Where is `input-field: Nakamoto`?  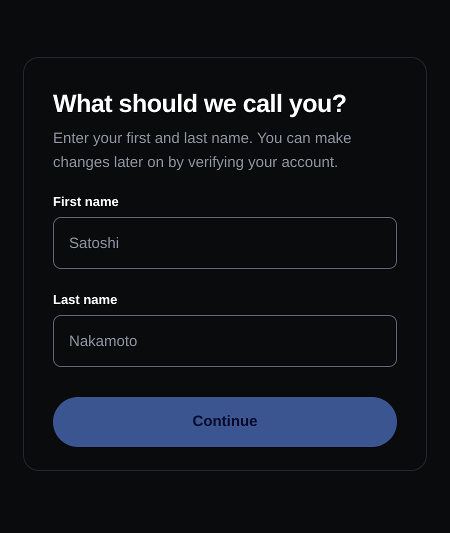
input-field: Nakamoto is located at coordinates (225, 341).